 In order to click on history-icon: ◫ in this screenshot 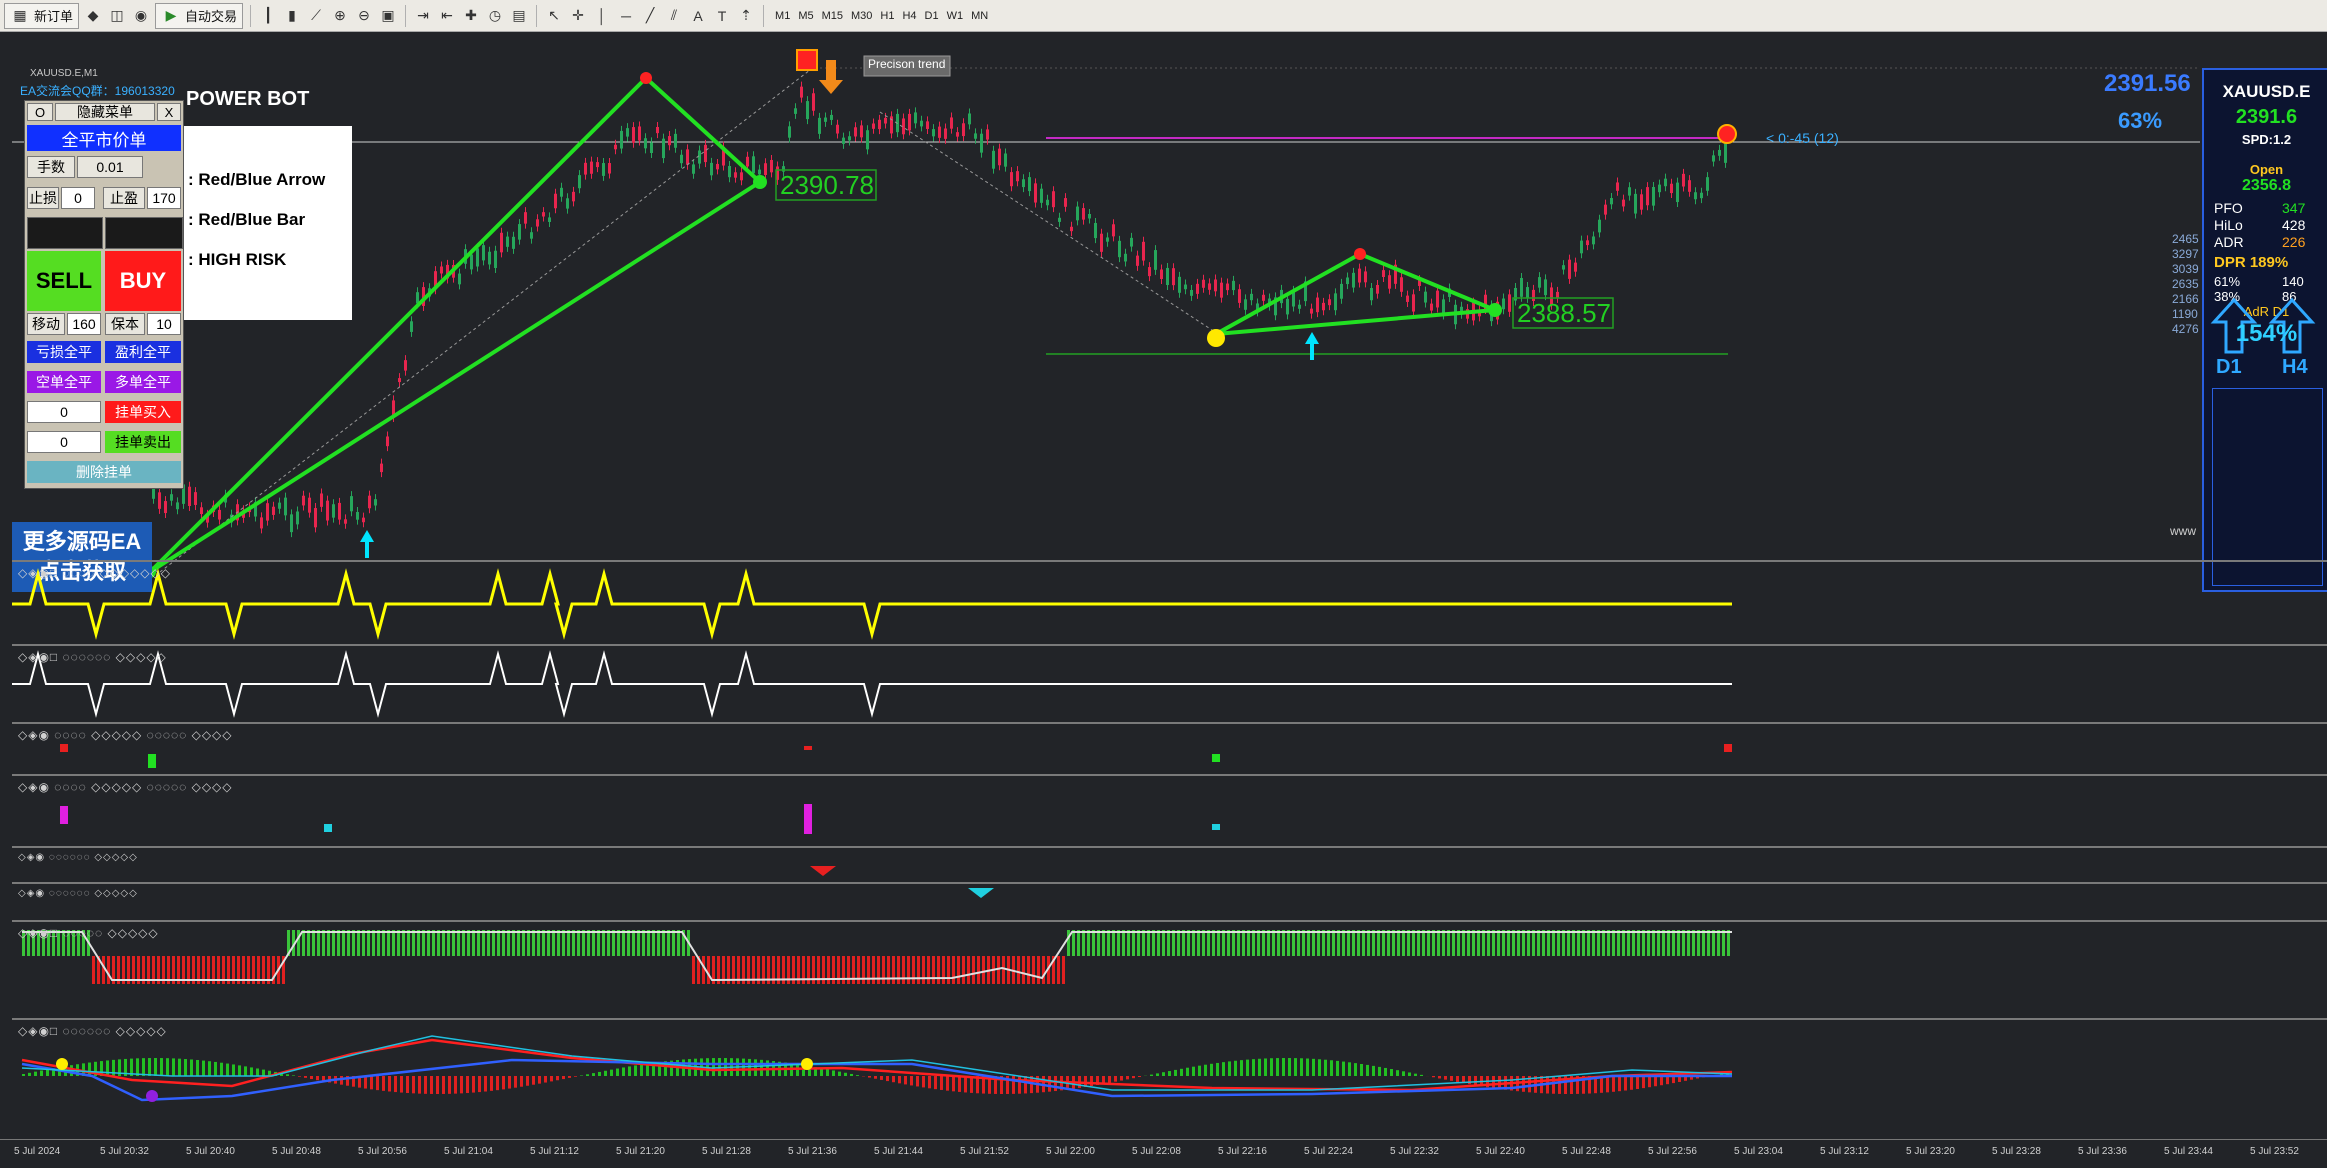, I will do `click(117, 16)`.